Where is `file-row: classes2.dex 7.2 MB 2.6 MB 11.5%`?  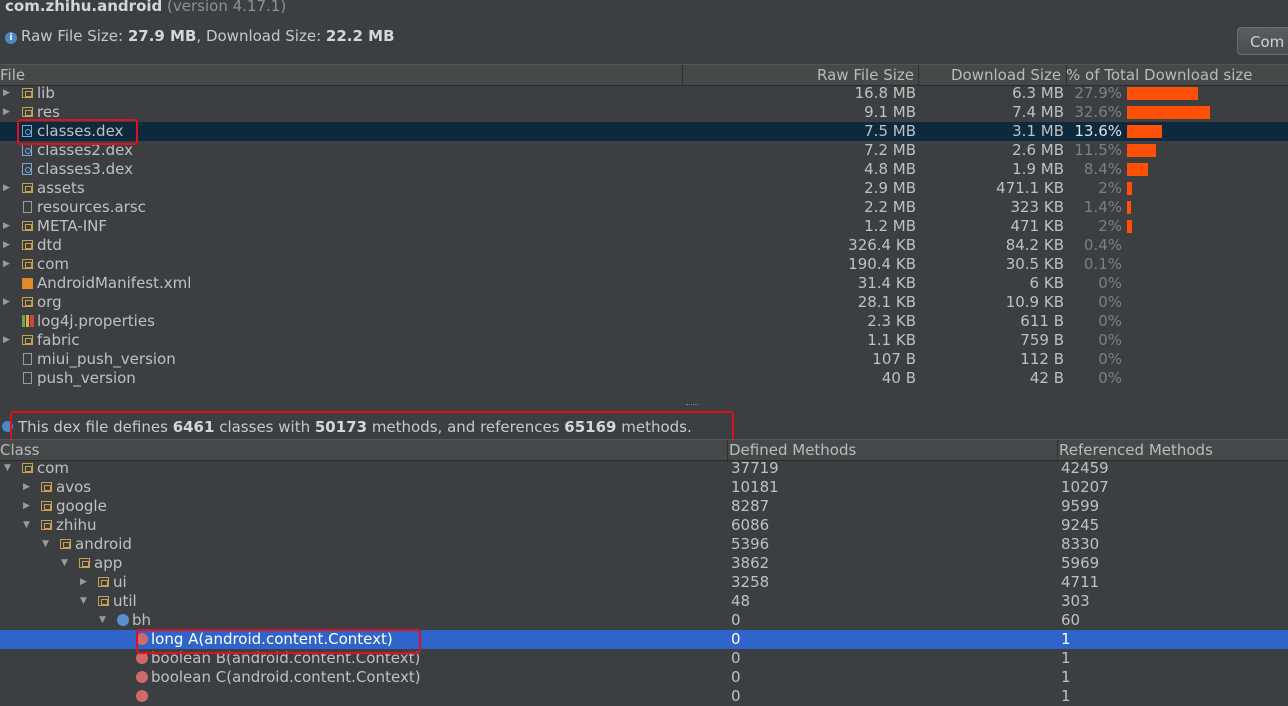 file-row: classes2.dex 7.2 MB 2.6 MB 11.5% is located at coordinates (644, 150).